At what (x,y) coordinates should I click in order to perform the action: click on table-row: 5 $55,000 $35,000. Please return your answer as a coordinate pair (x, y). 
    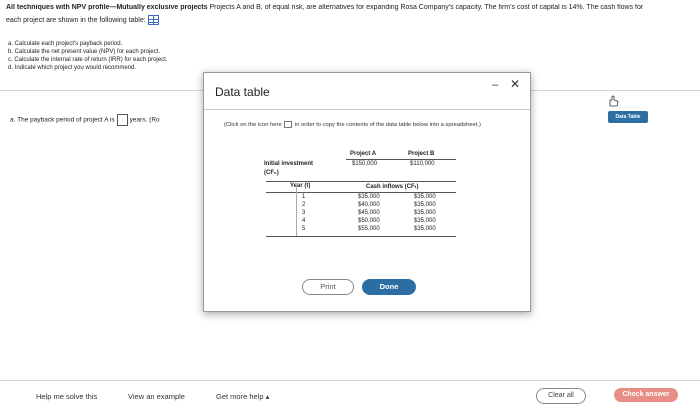
    Looking at the image, I should click on (361, 230).